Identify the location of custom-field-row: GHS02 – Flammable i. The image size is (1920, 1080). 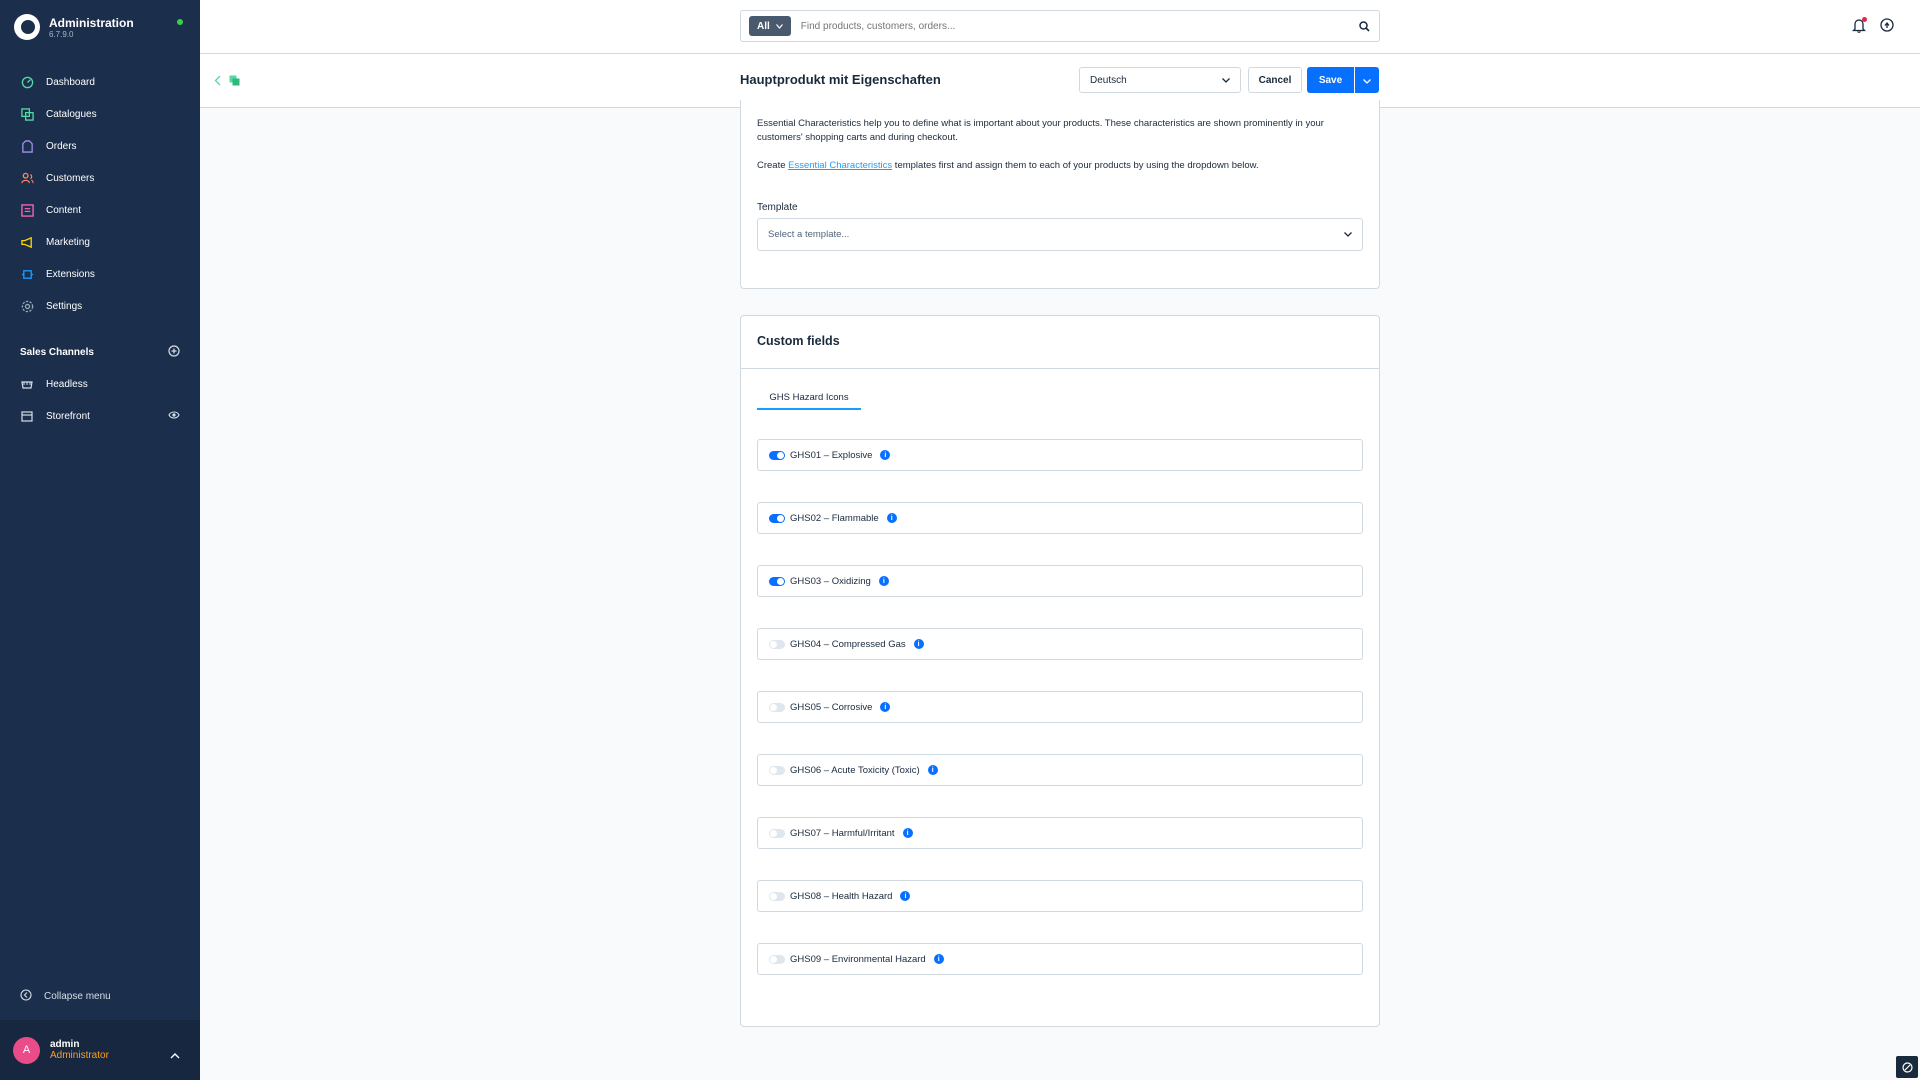
(1060, 518).